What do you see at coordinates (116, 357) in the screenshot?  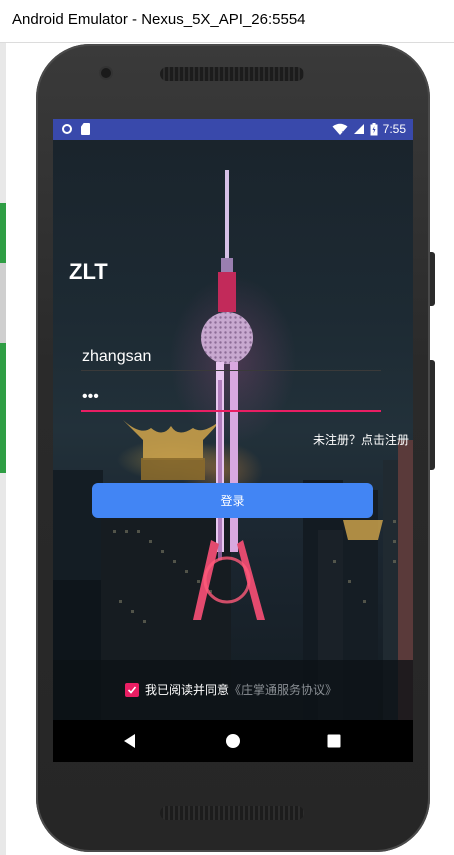 I see `username-input: zhangsan` at bounding box center [116, 357].